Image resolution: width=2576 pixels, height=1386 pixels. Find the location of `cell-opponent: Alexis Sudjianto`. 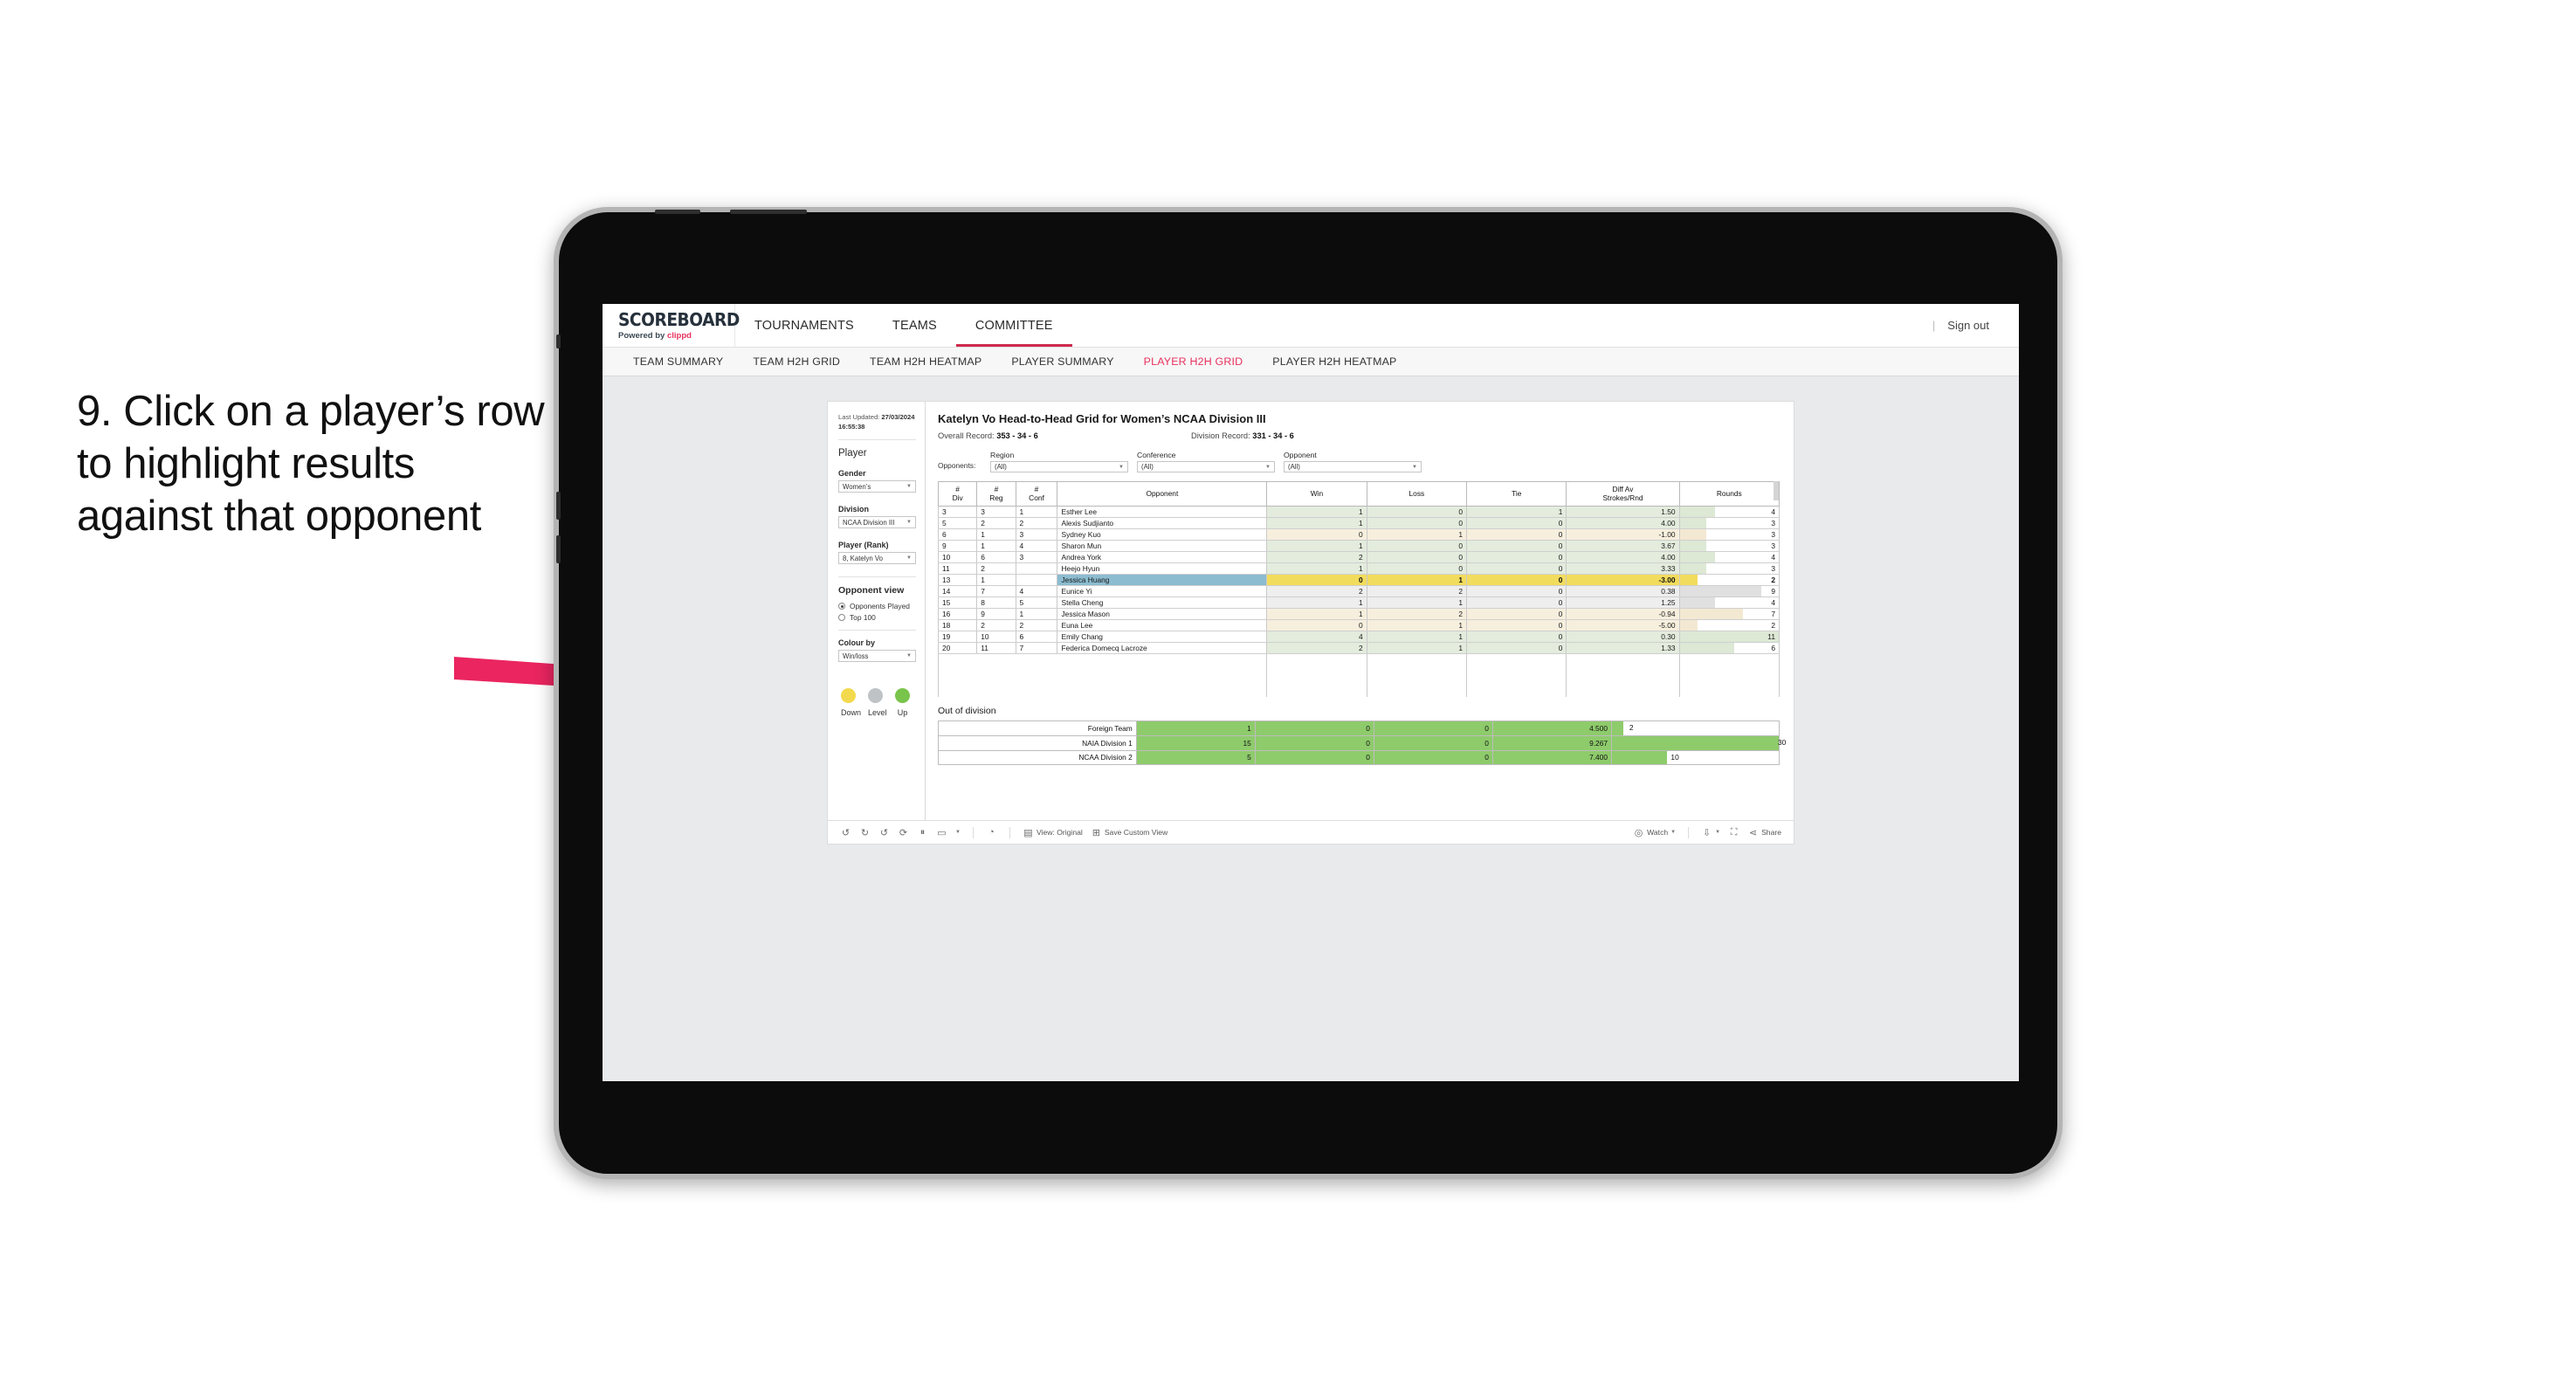

cell-opponent: Alexis Sudjianto is located at coordinates (1162, 523).